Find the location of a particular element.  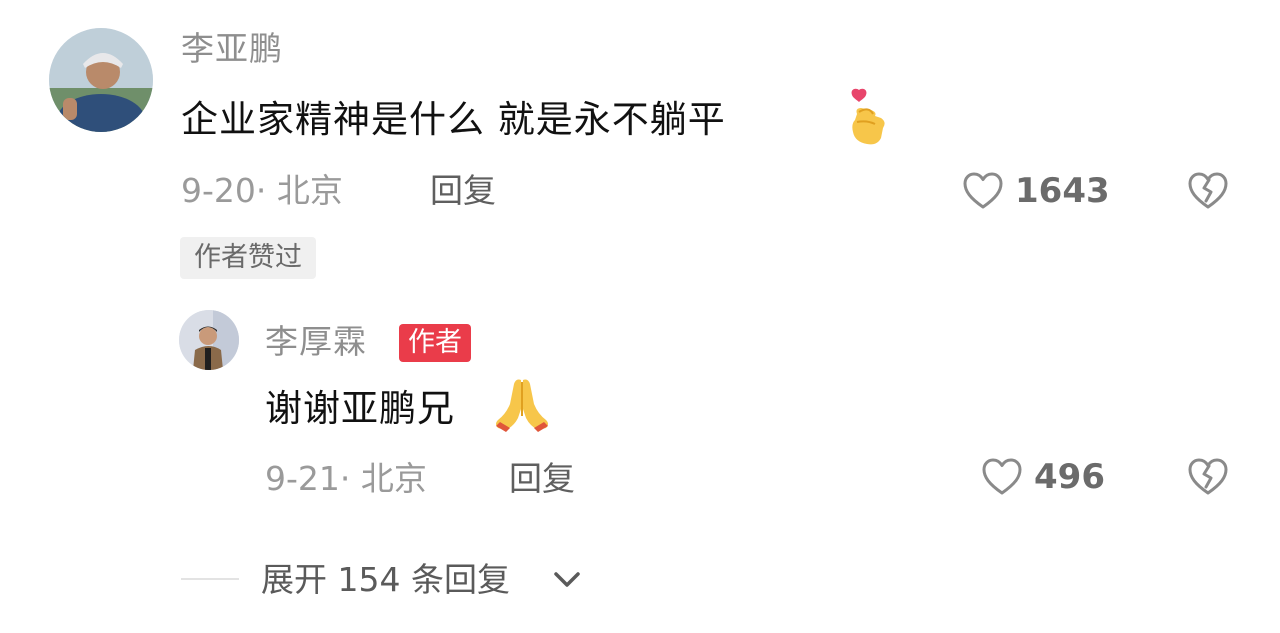

reply-author-name: 李厚霖 is located at coordinates (316, 341).